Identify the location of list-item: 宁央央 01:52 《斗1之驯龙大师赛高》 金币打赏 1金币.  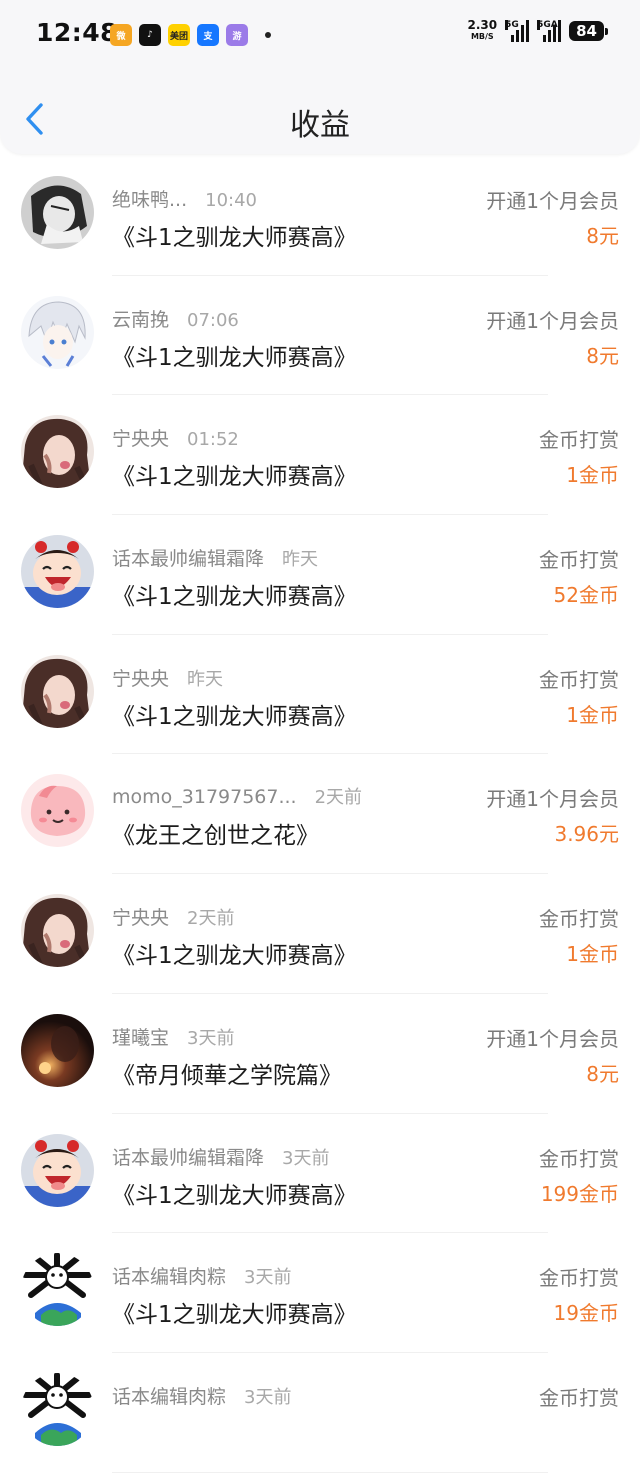
(320, 455).